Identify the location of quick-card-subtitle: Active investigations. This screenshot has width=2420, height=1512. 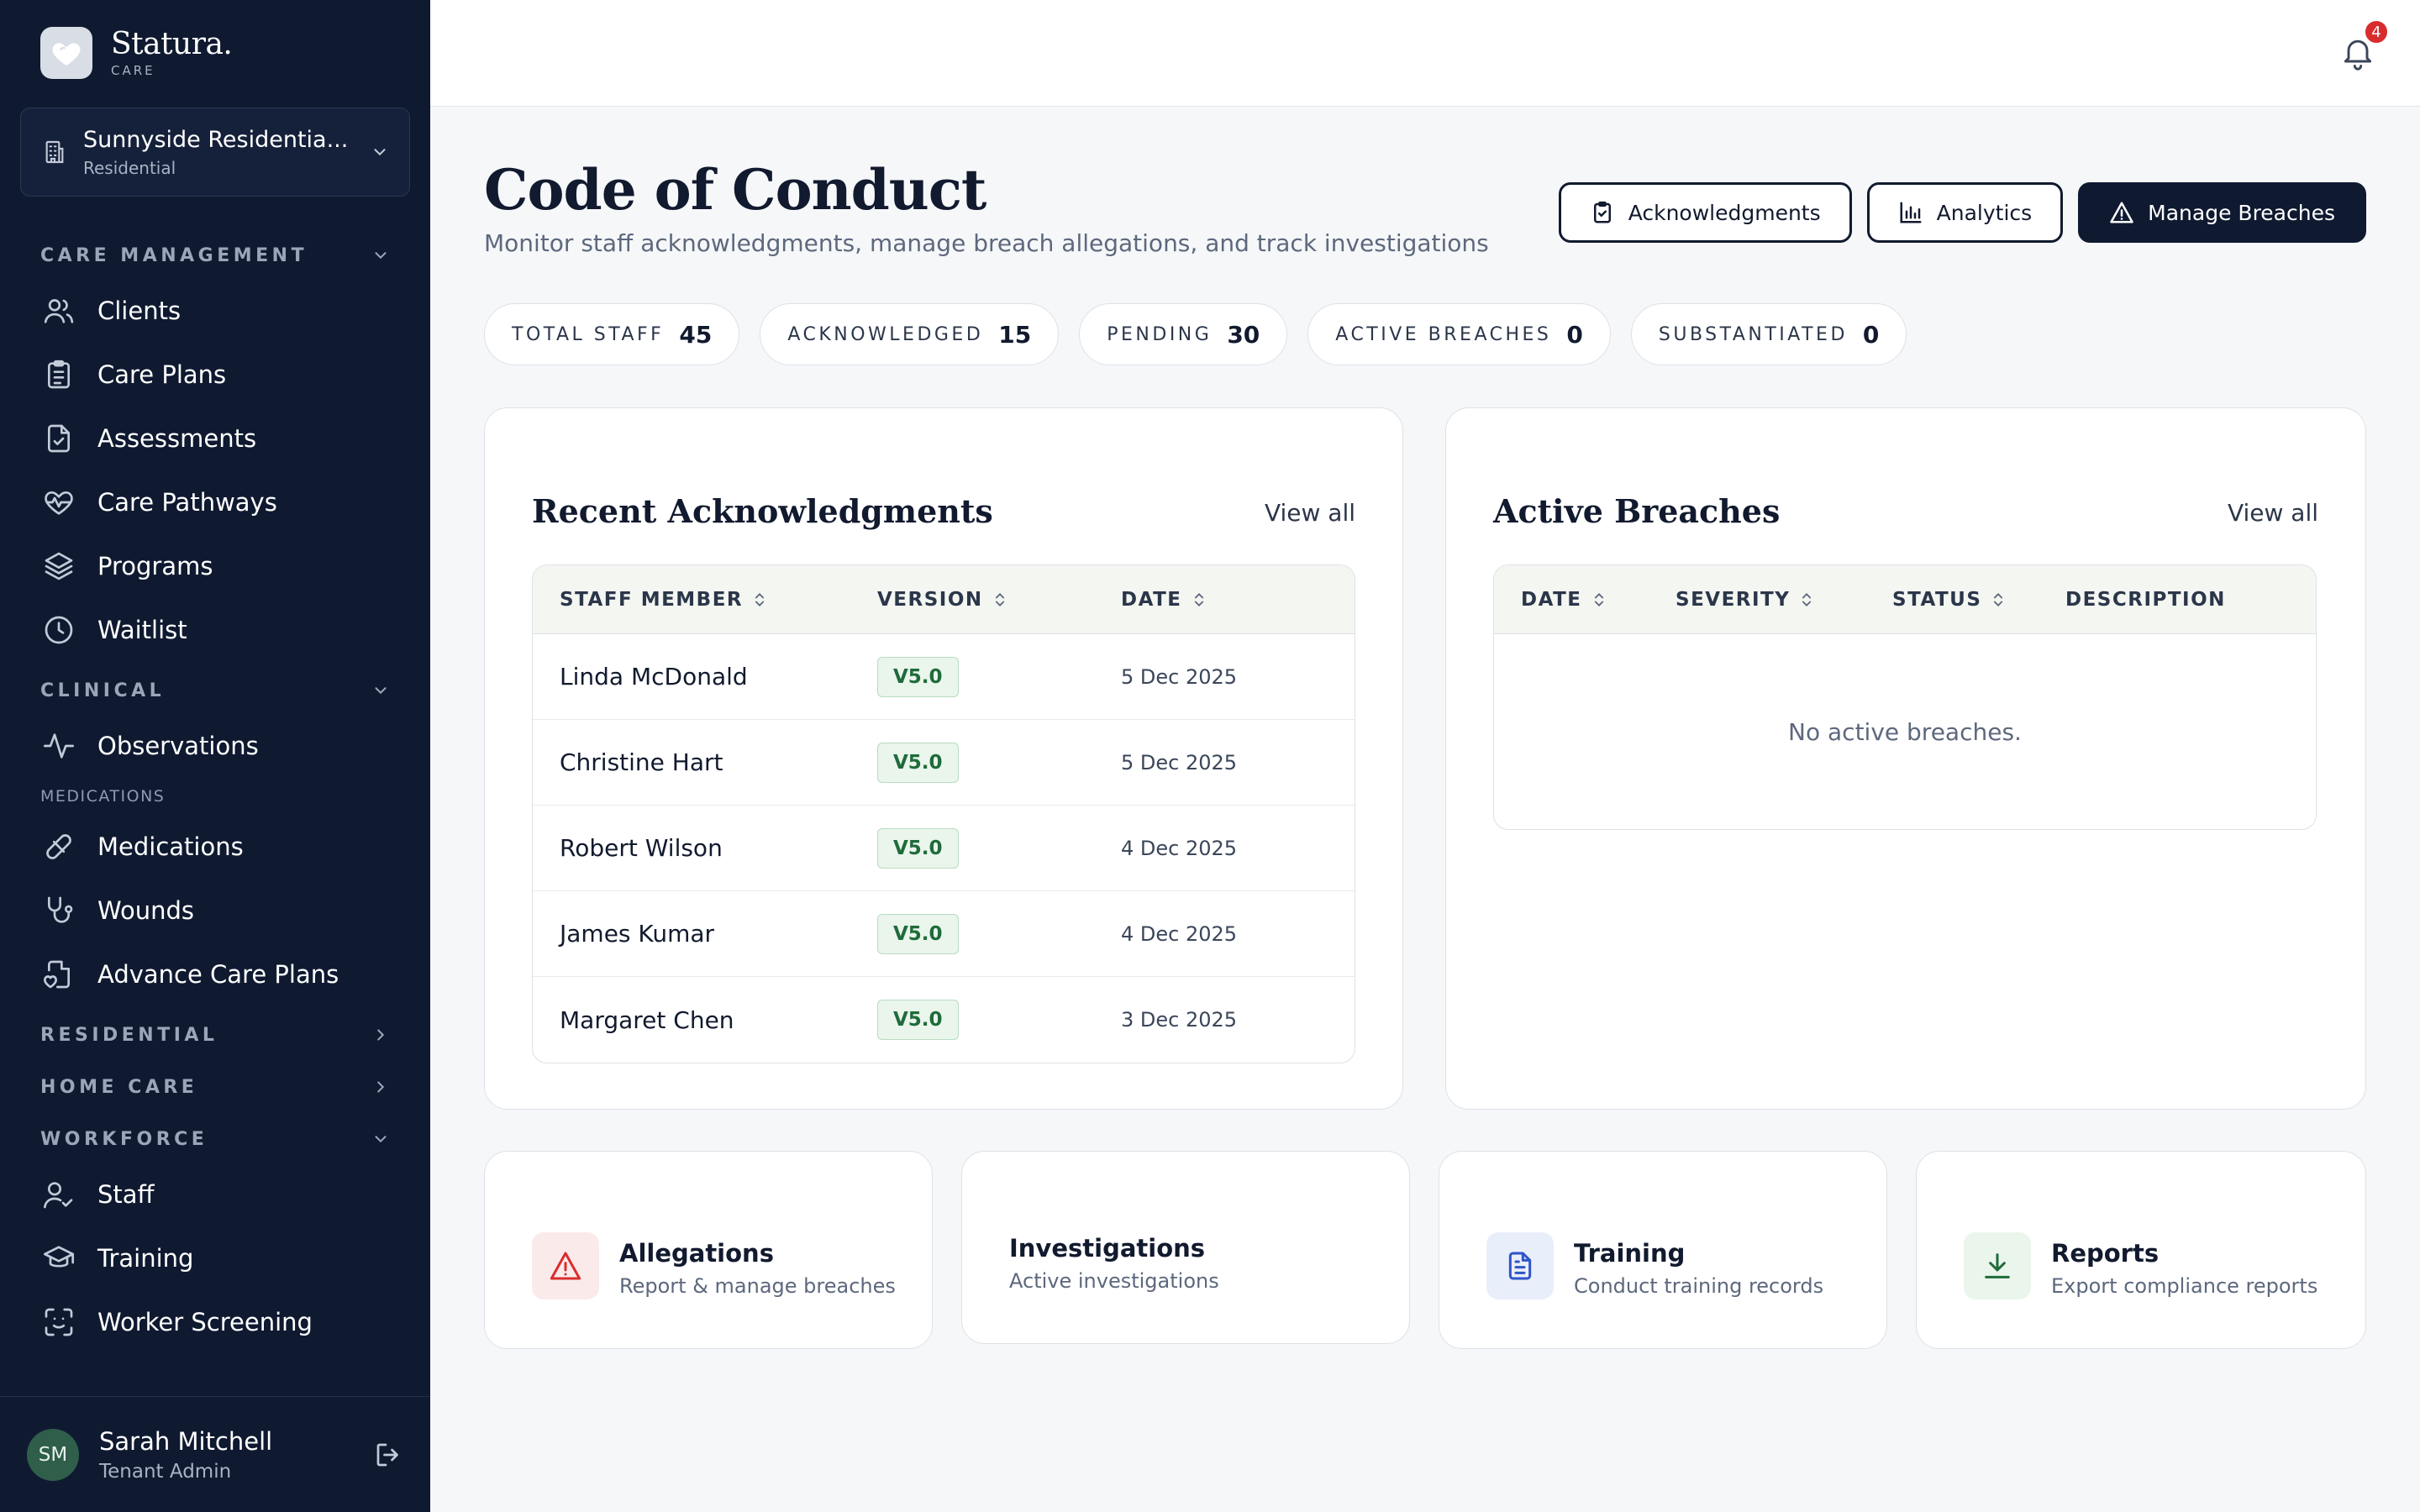
(1114, 1281).